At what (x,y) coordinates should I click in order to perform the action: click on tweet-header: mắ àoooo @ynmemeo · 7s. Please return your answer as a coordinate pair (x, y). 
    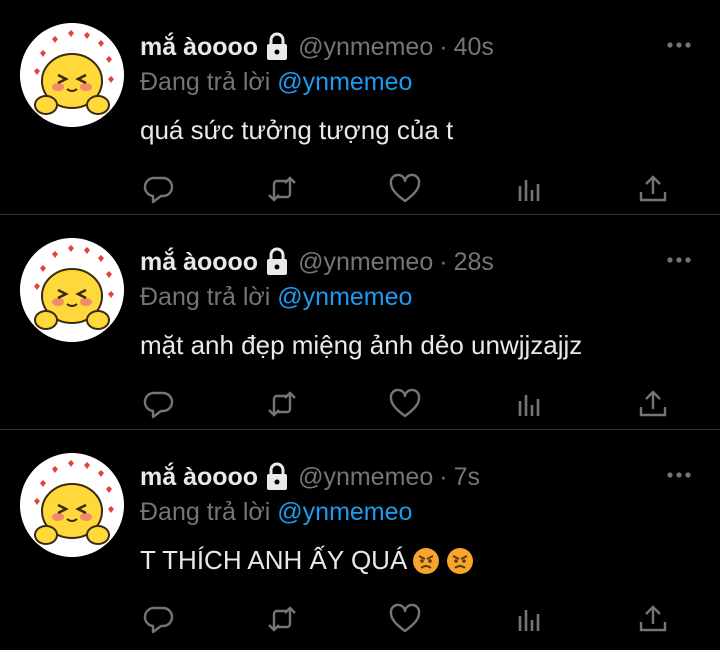
    Looking at the image, I should click on (310, 477).